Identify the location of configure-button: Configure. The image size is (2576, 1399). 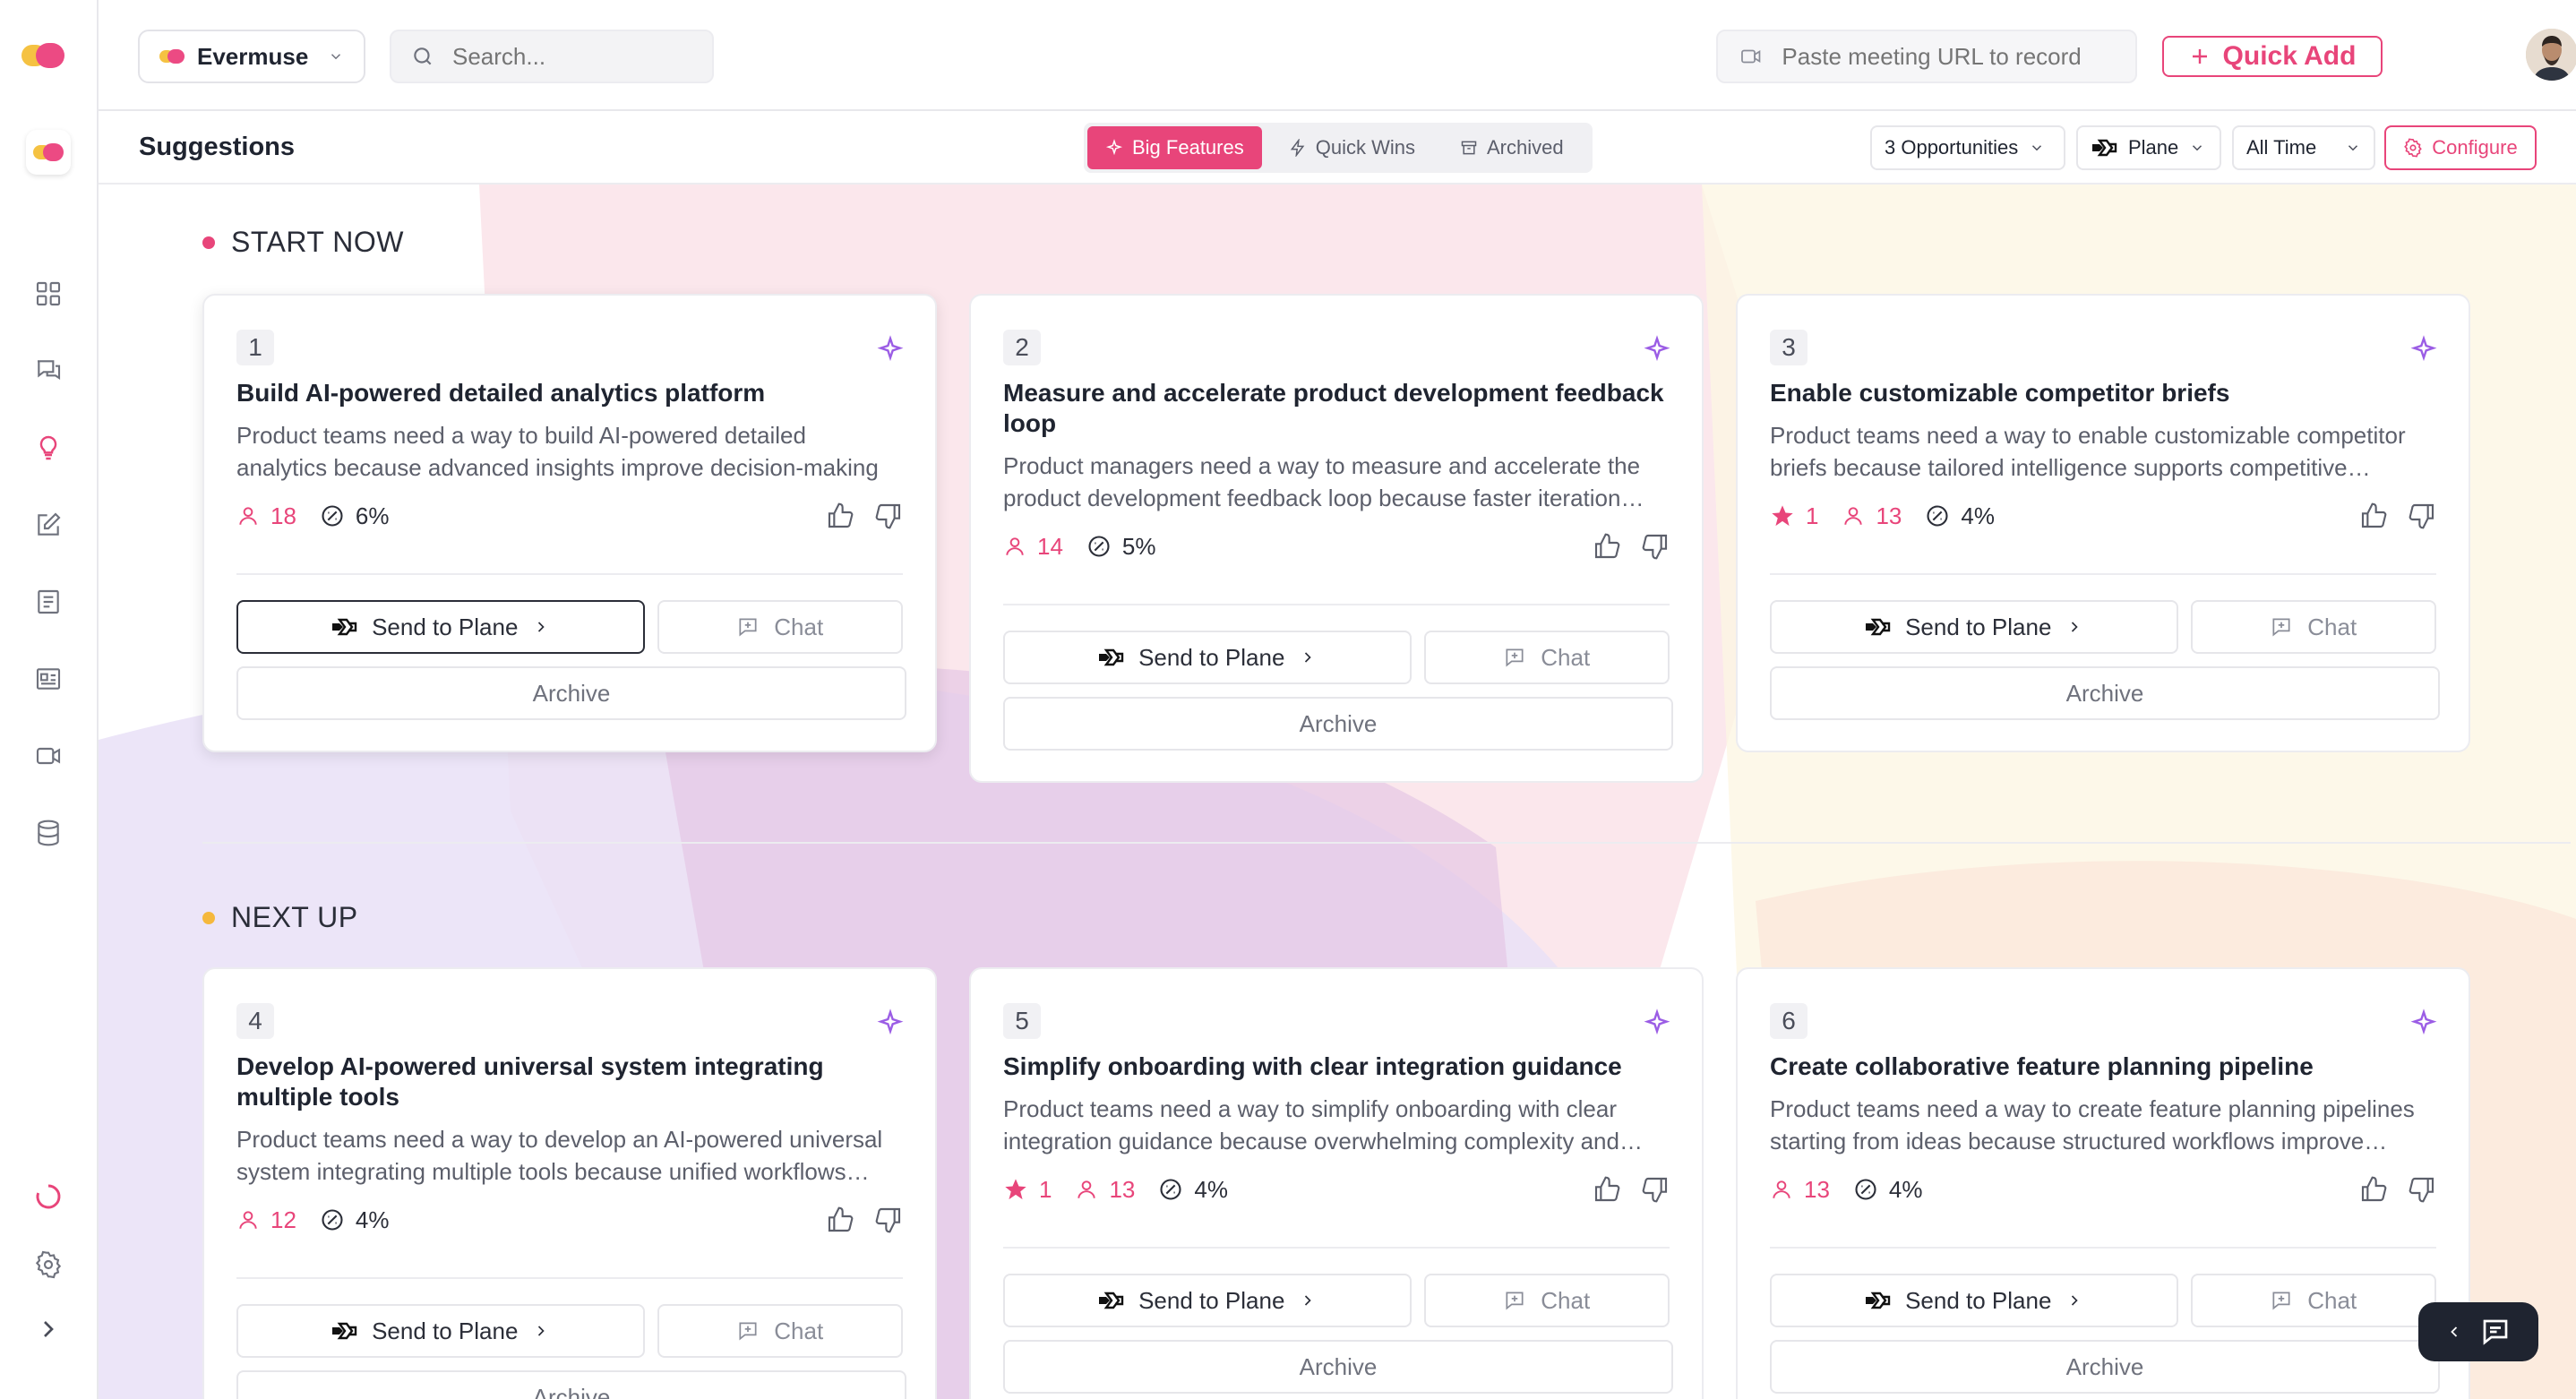
(2460, 147).